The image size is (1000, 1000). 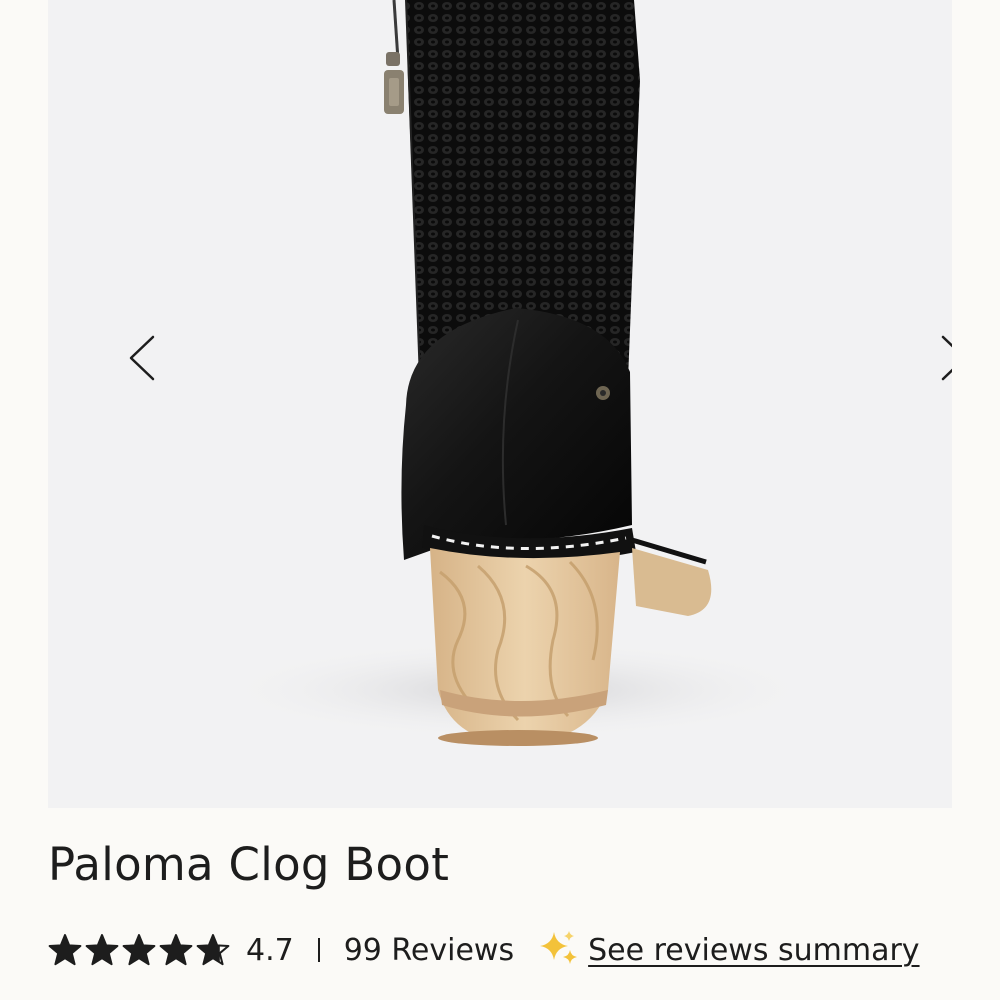 What do you see at coordinates (270, 950) in the screenshot?
I see `rating-value: 4.7` at bounding box center [270, 950].